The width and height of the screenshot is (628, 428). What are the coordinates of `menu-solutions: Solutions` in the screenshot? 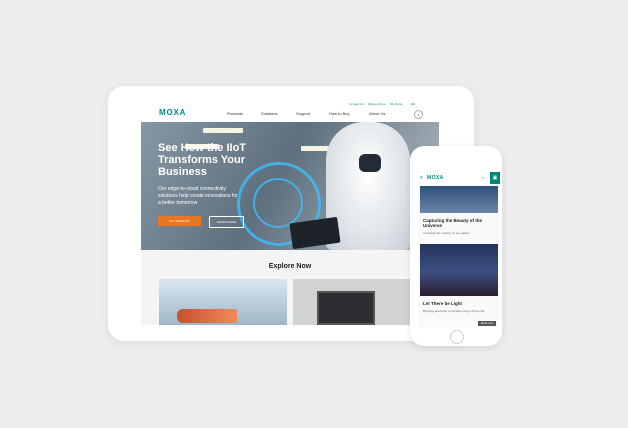 It's located at (269, 113).